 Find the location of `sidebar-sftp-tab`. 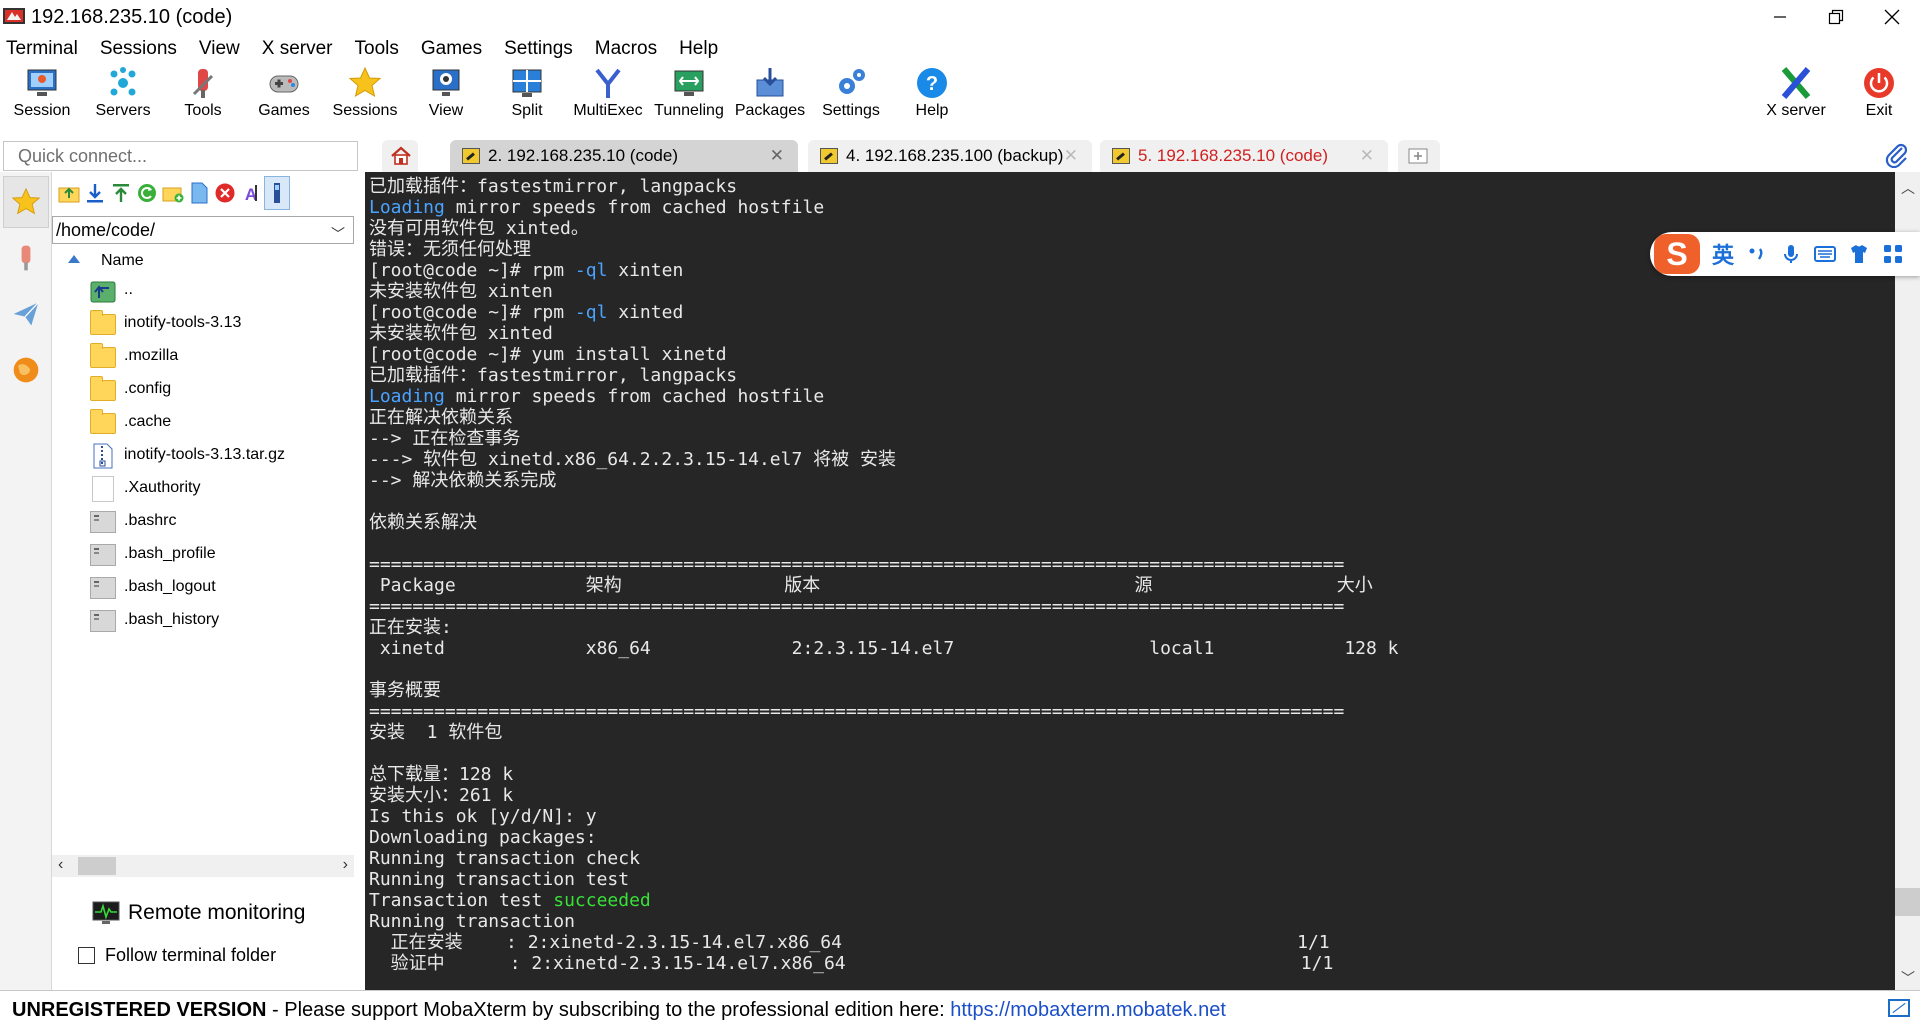

sidebar-sftp-tab is located at coordinates (26, 314).